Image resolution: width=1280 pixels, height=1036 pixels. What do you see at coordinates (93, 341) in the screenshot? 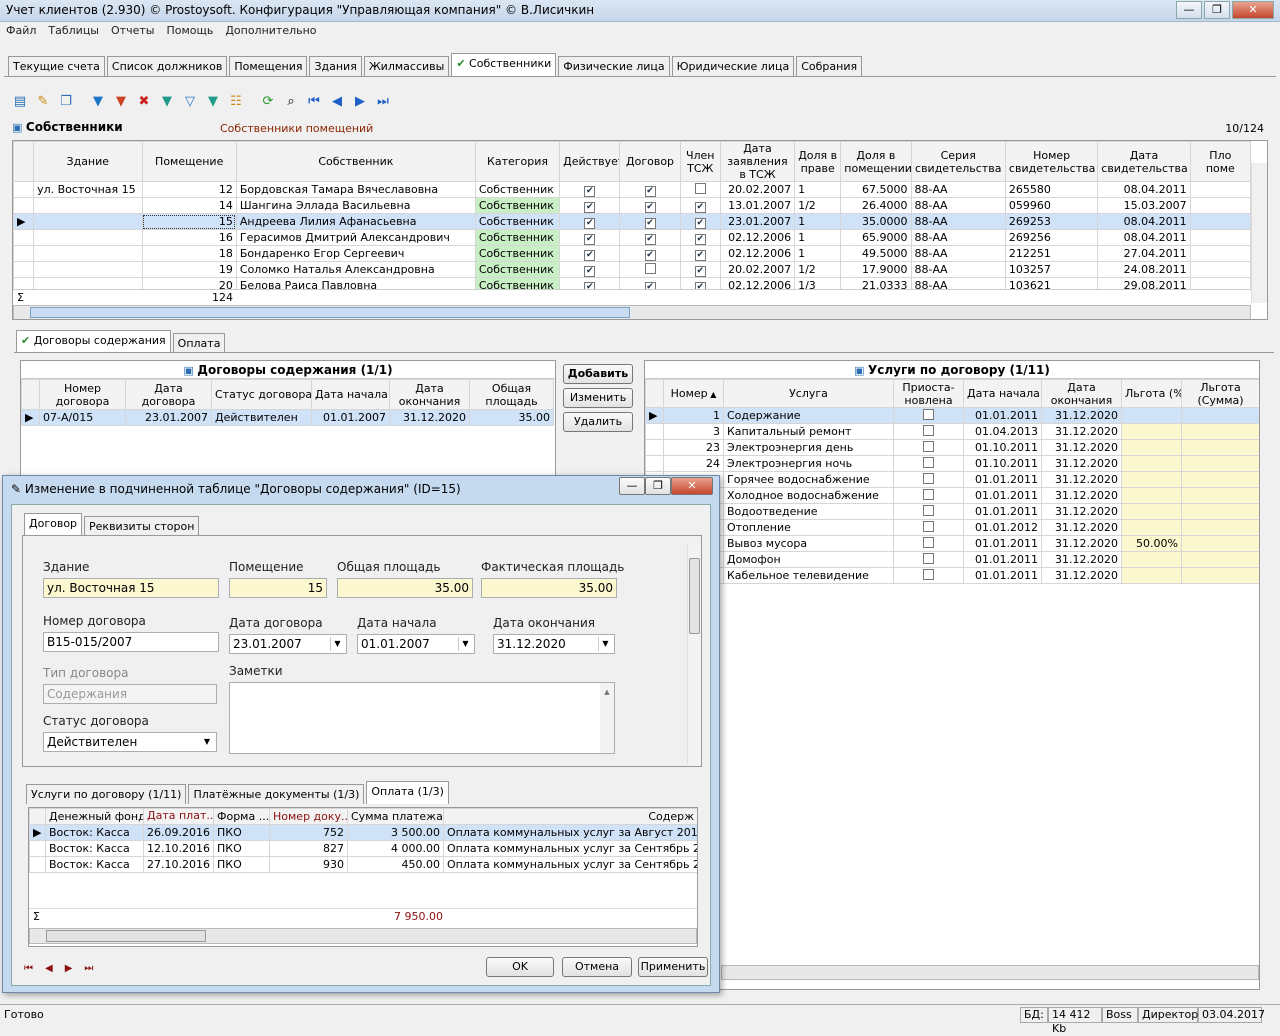
I see `tab-maintenance-contracts: ✔ Договоры содержания` at bounding box center [93, 341].